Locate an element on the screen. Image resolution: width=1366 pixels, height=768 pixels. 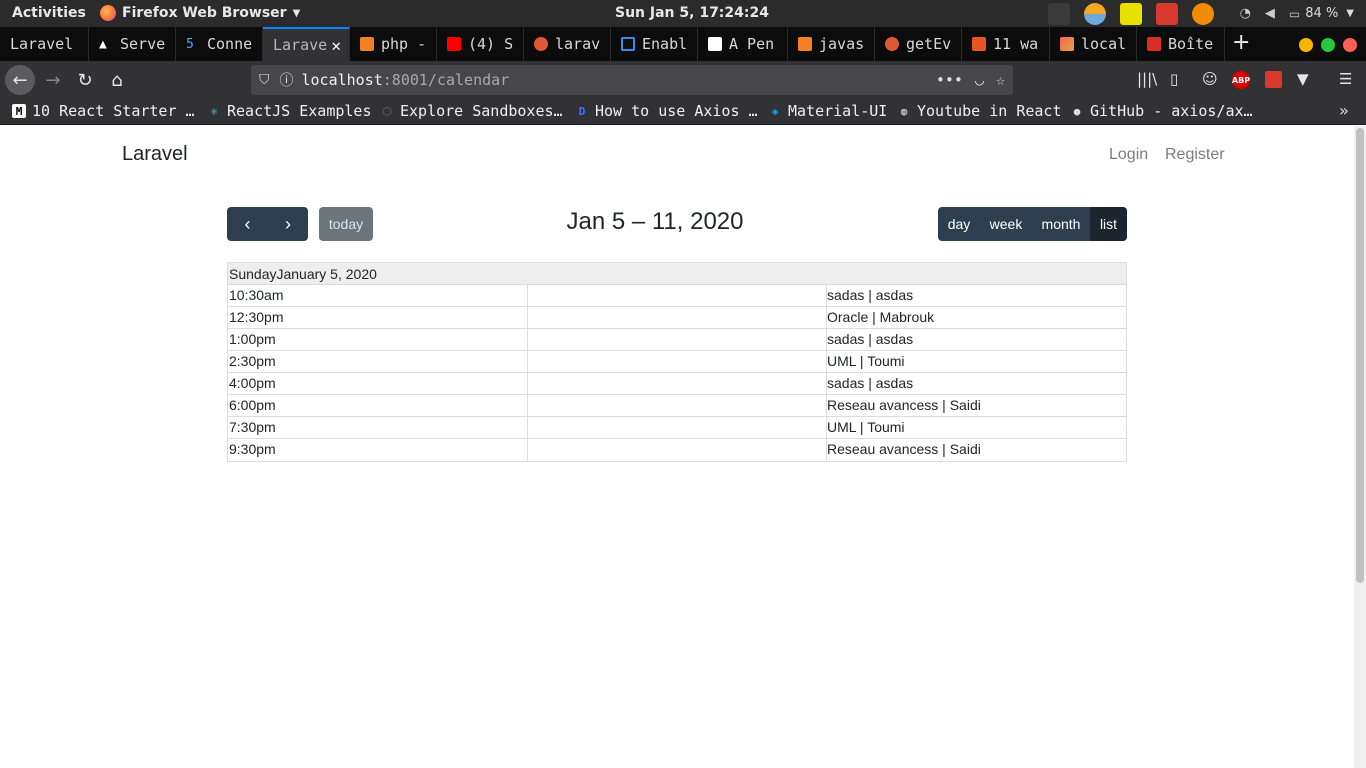
shield-icon: ⛉ is located at coordinates (264, 80).